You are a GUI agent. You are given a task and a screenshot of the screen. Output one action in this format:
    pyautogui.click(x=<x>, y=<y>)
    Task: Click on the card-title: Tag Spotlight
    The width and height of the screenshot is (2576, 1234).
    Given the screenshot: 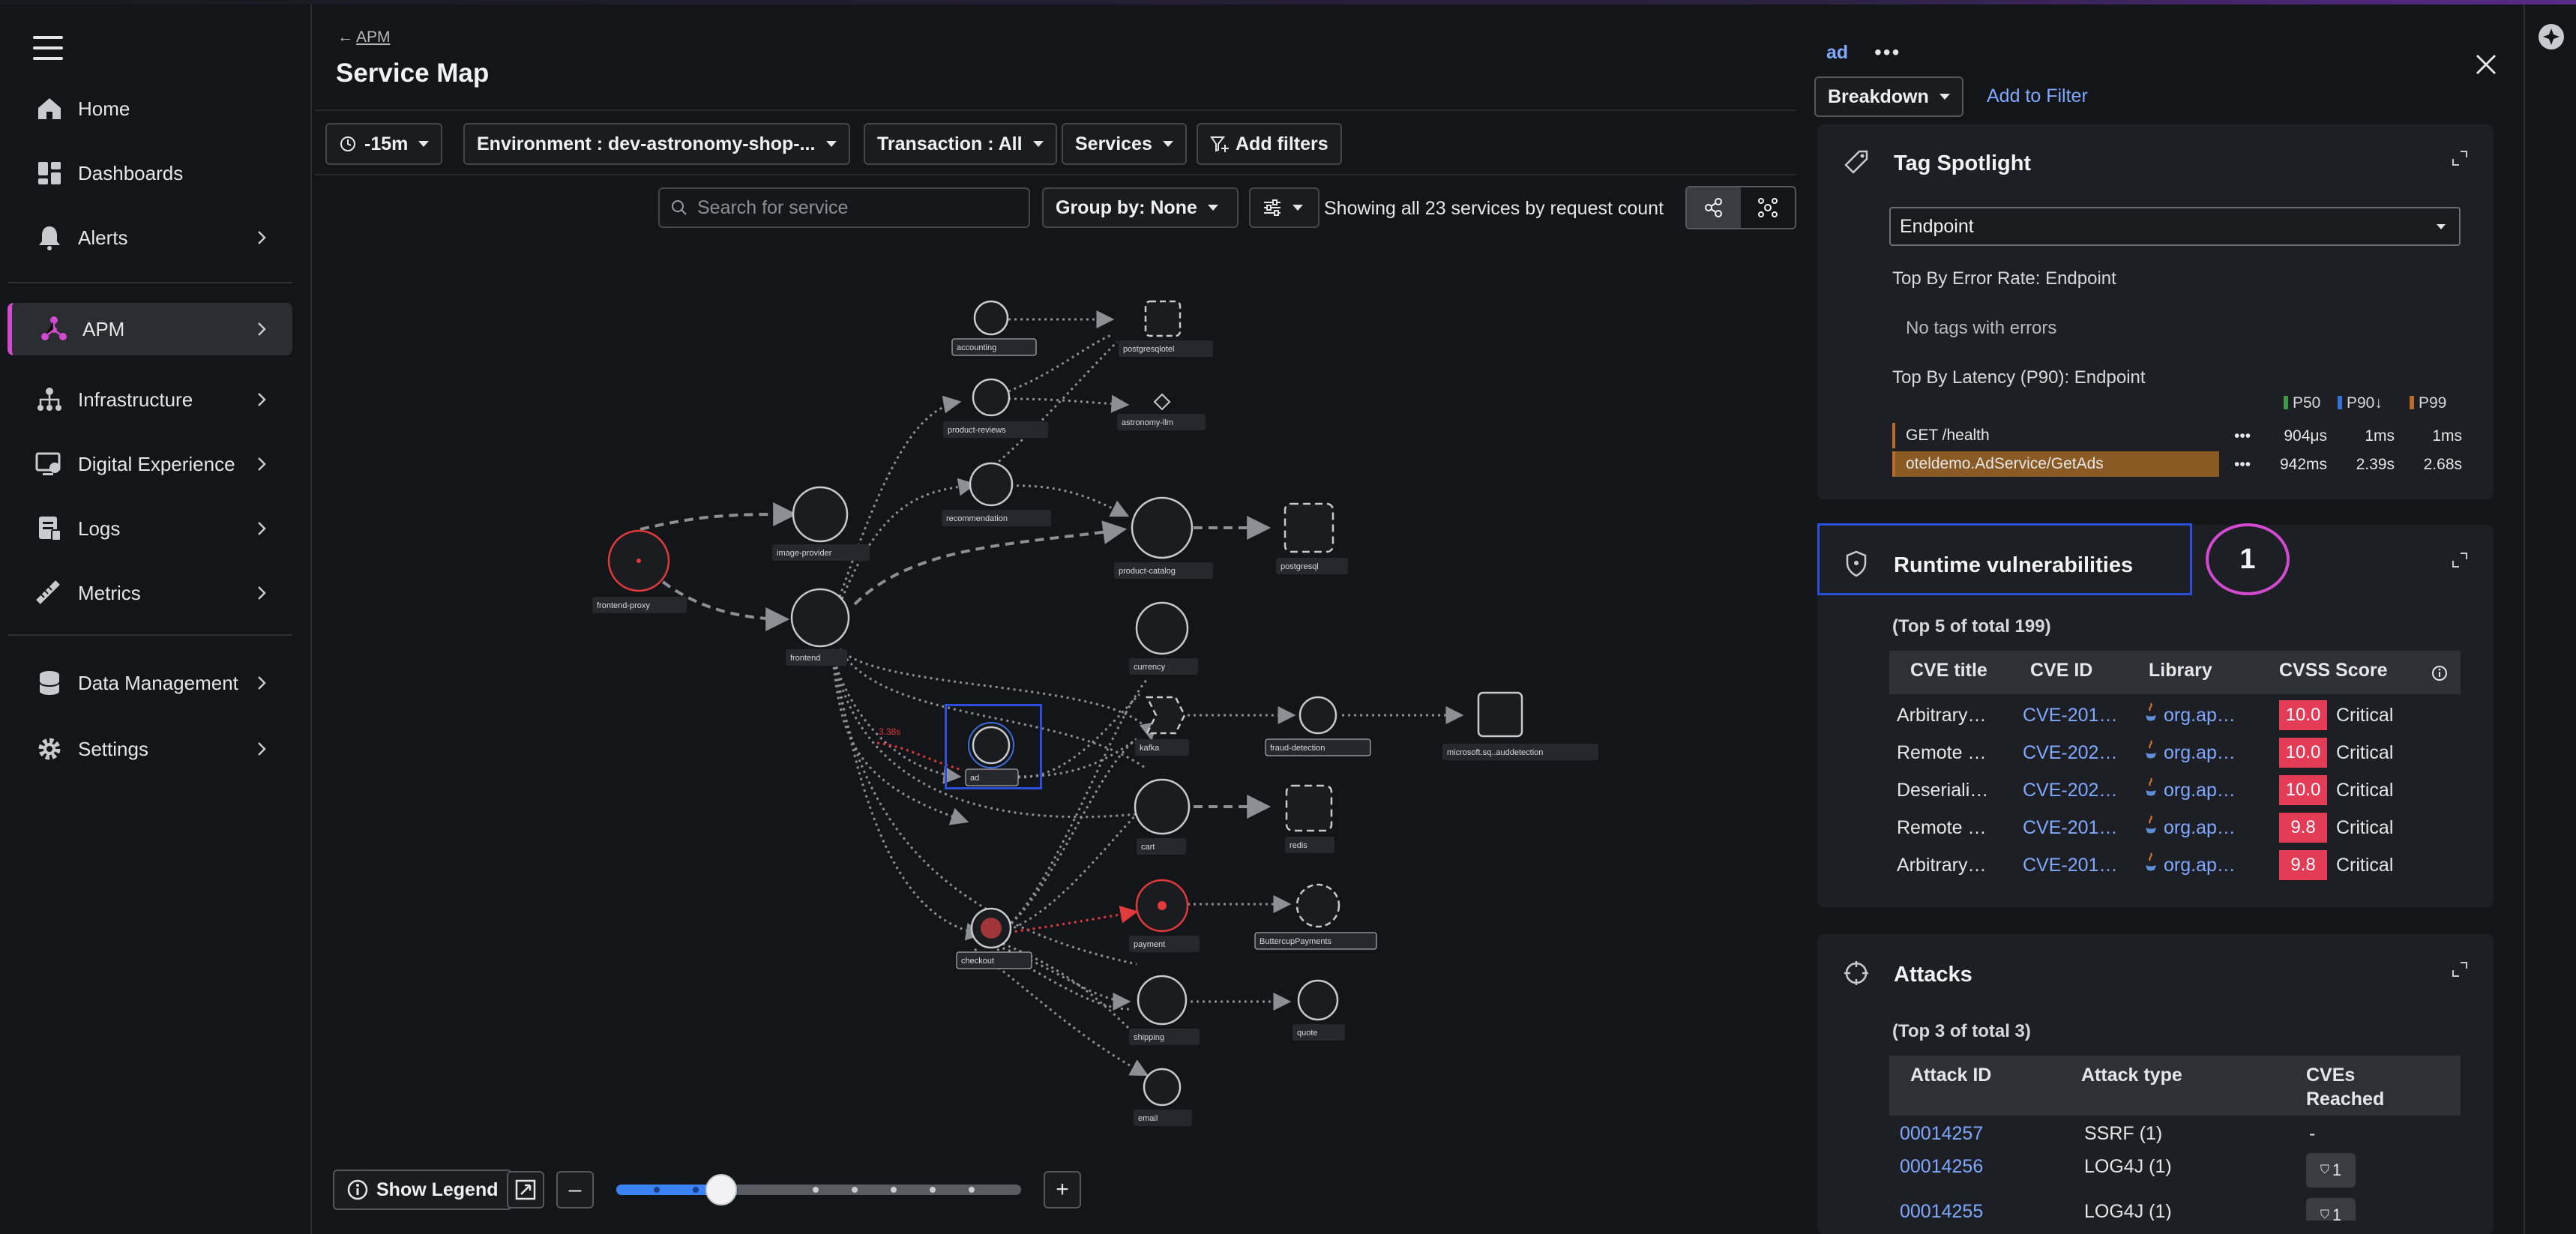 What is the action you would take?
    pyautogui.click(x=1963, y=163)
    